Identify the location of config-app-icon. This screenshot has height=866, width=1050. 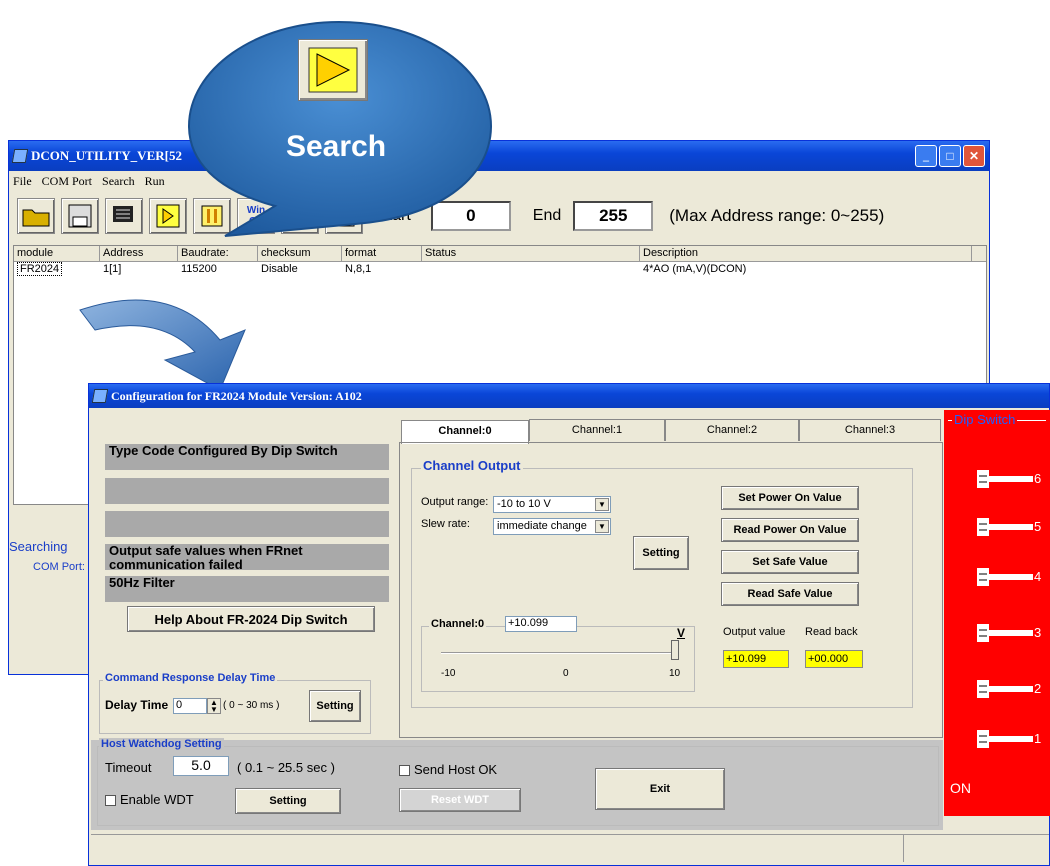
(100, 396).